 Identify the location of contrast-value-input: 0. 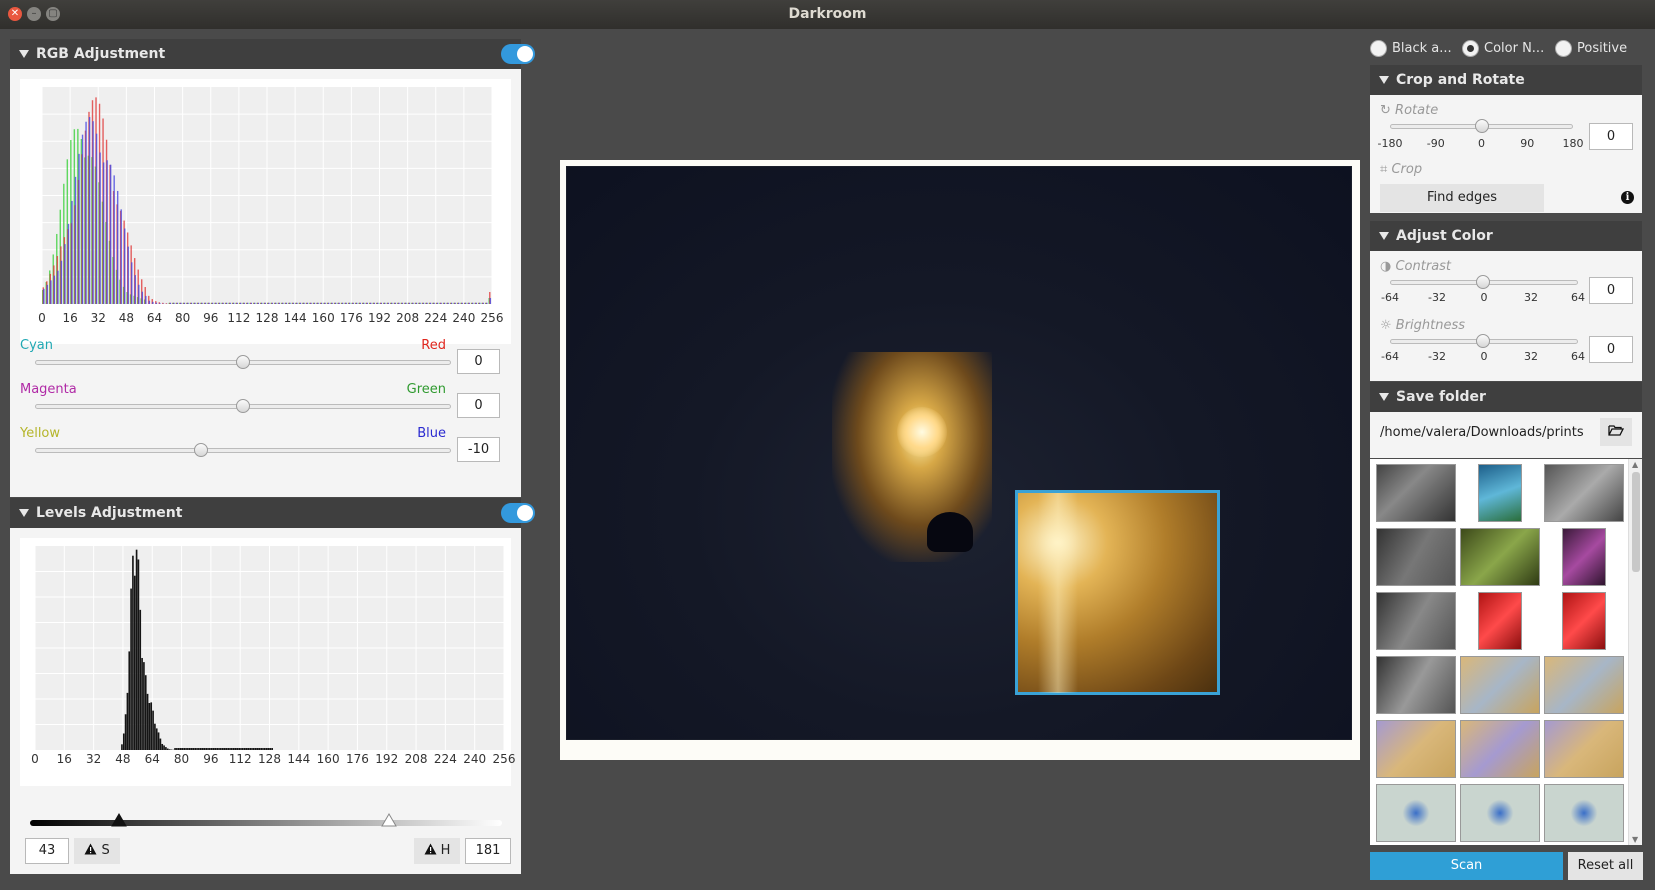
(1611, 290).